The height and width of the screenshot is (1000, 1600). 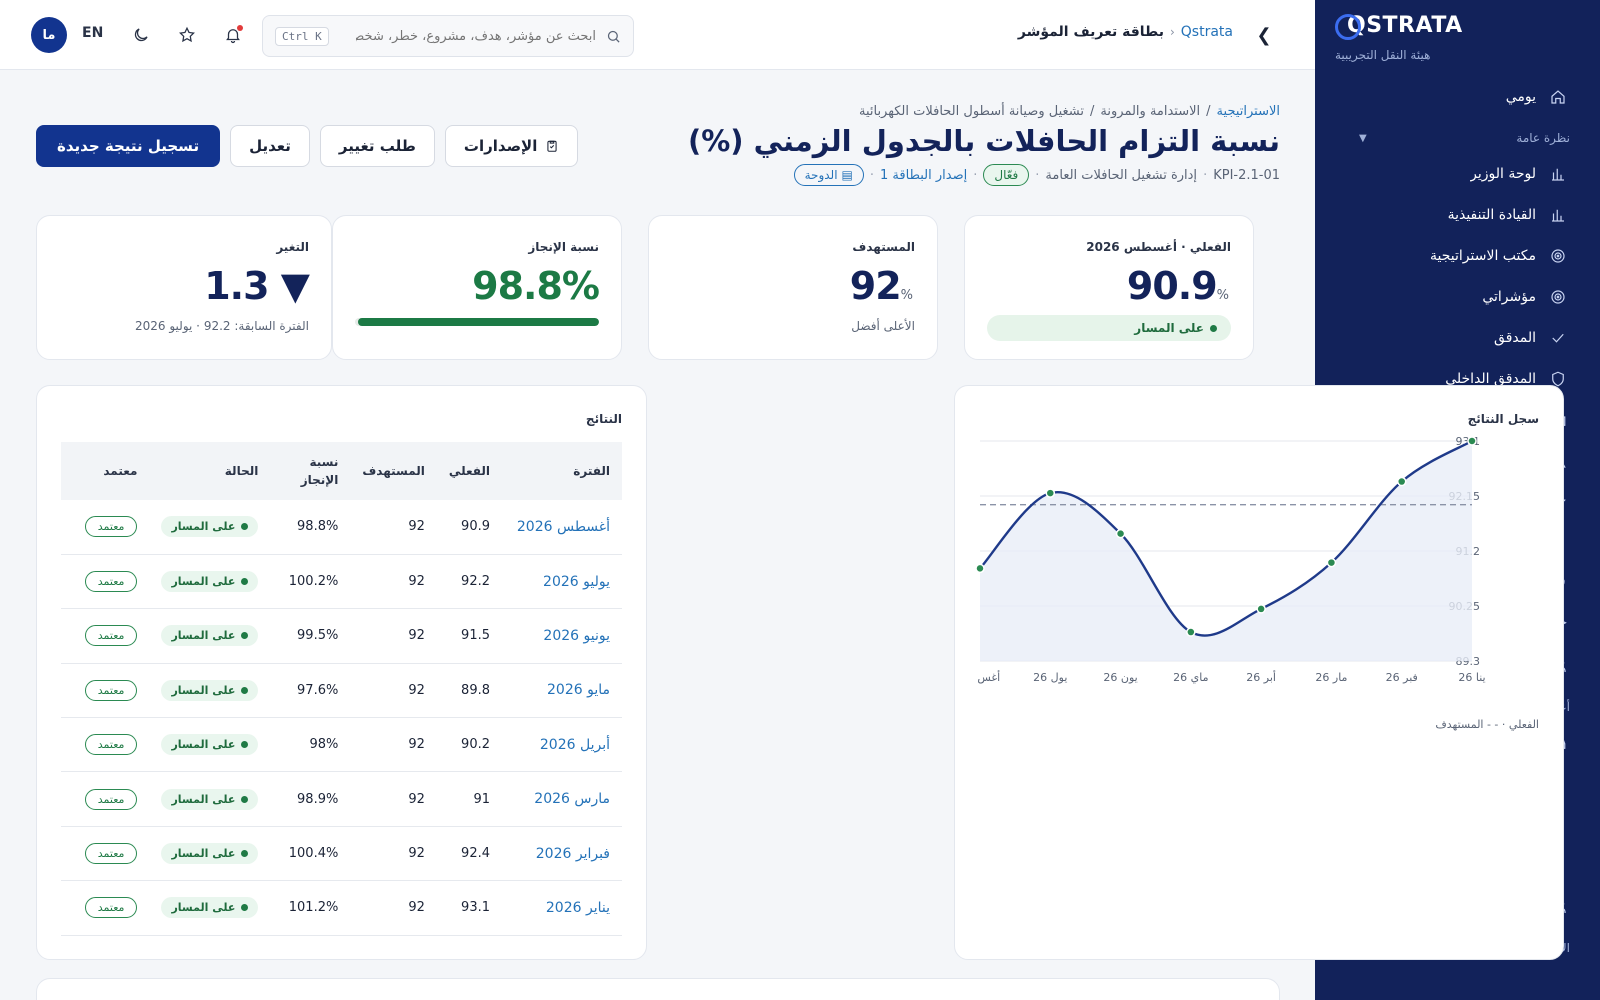 I want to click on back-chevron-icon: ❯, so click(x=1264, y=35).